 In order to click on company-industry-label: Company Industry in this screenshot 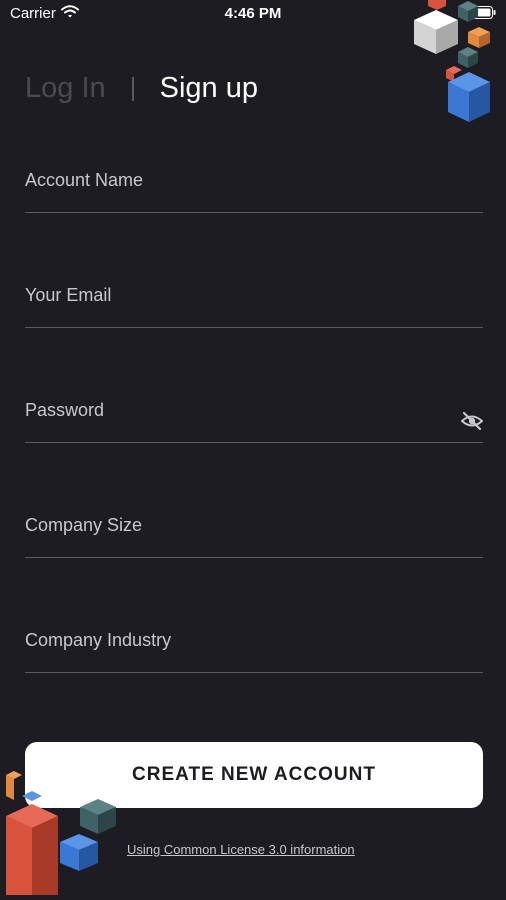, I will do `click(98, 640)`.